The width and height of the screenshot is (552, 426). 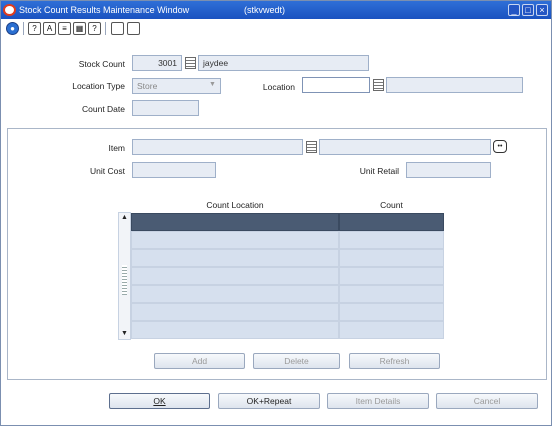 I want to click on unit-retail-label: Unit Retail, so click(x=379, y=171).